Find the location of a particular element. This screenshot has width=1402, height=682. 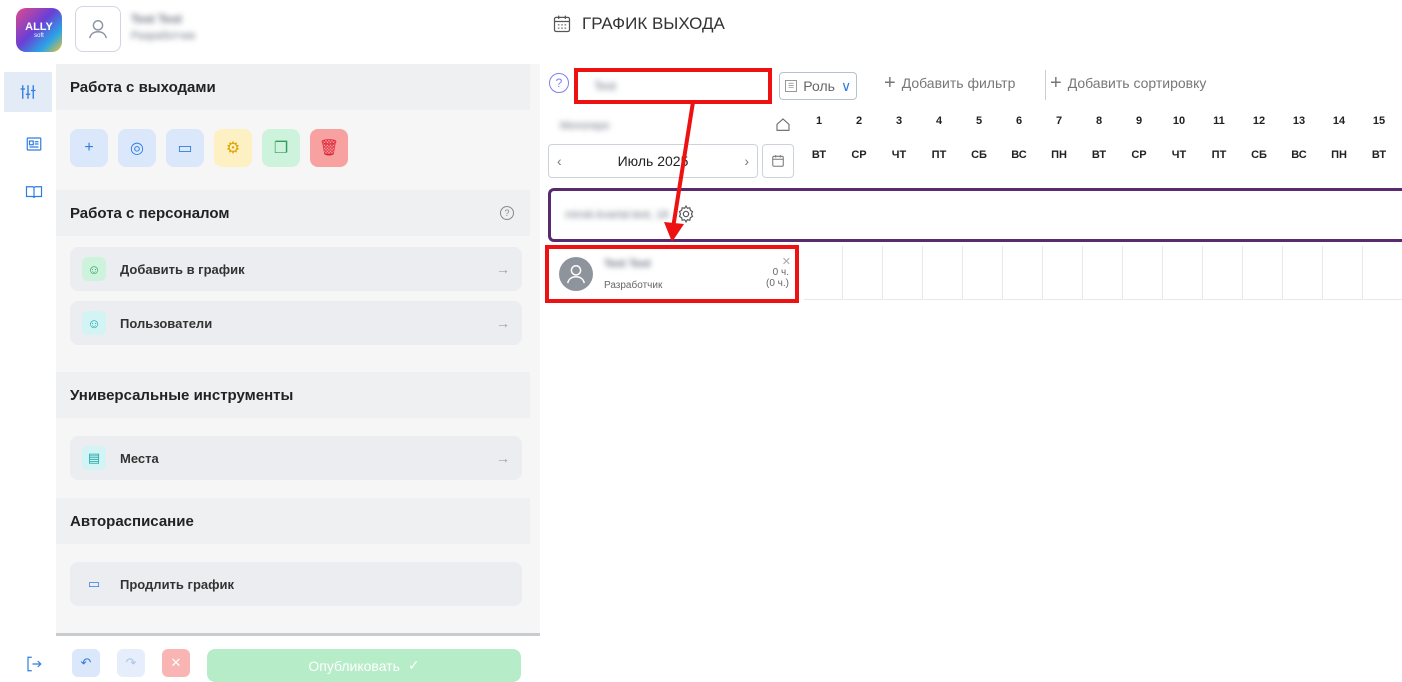

day-number: 7 is located at coordinates (1059, 121).